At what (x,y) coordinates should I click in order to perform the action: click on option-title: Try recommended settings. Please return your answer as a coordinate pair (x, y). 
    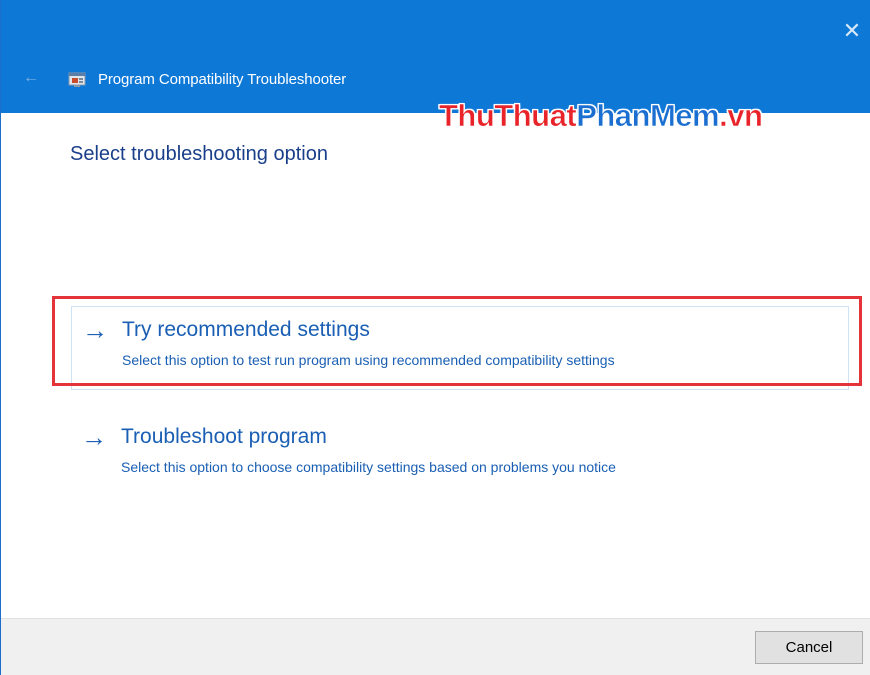
    Looking at the image, I should click on (246, 329).